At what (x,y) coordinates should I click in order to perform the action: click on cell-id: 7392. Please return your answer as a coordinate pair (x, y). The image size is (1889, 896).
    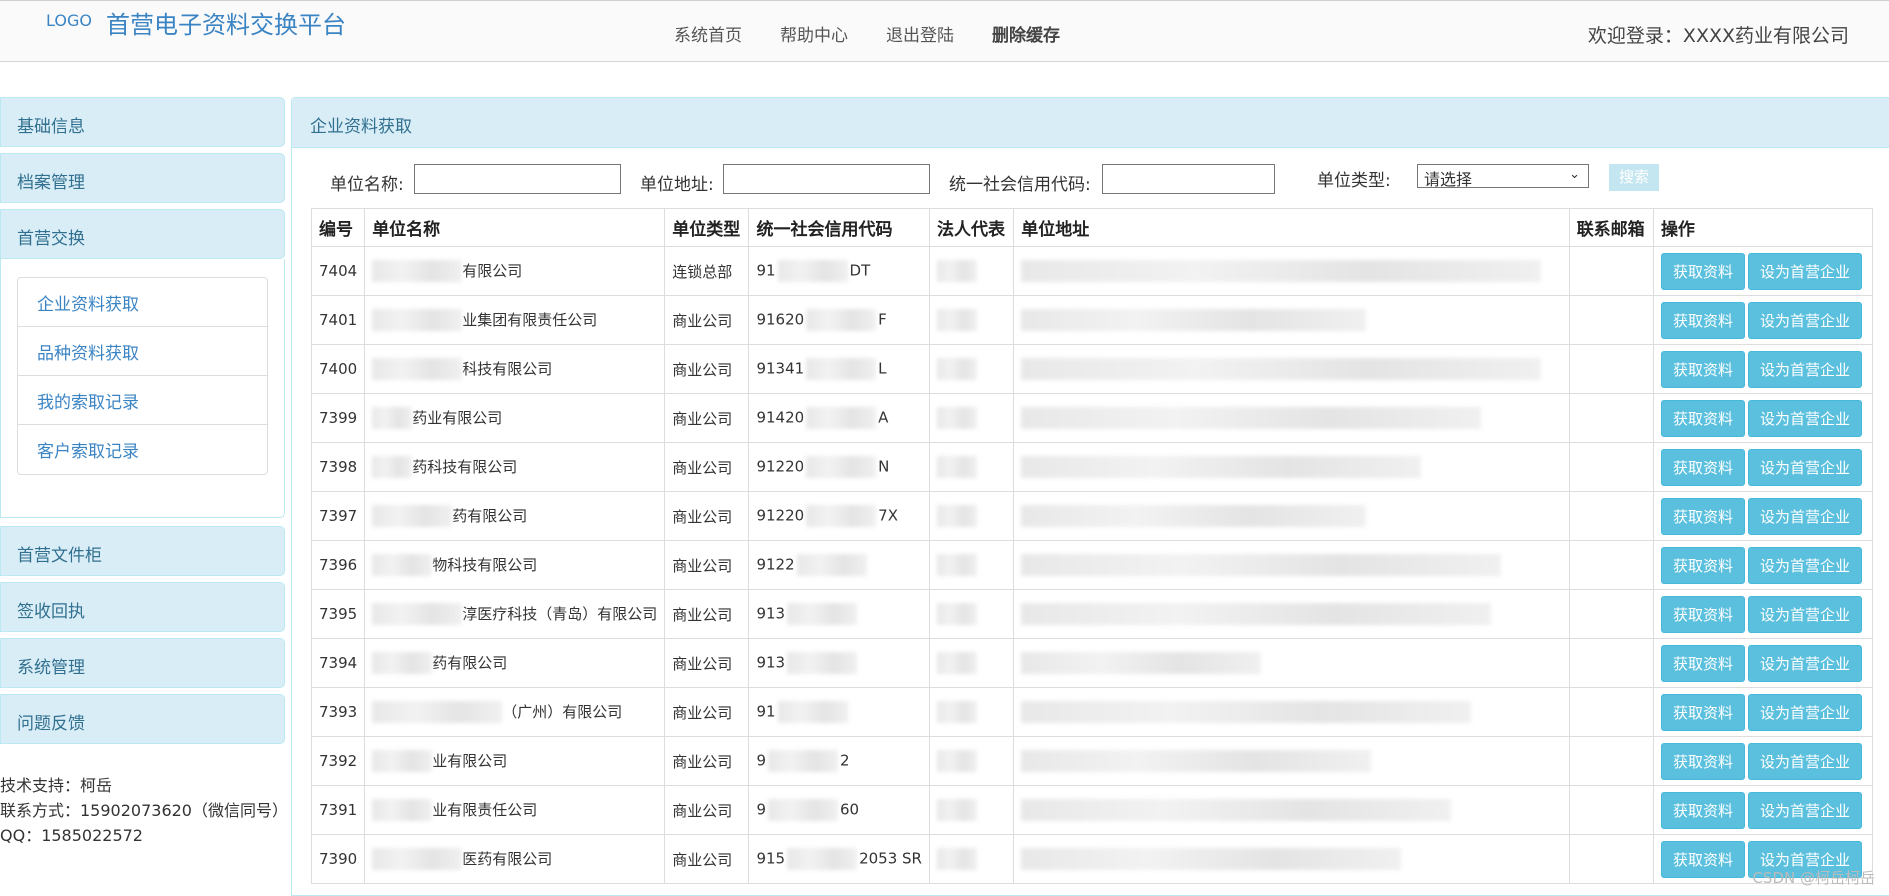
    Looking at the image, I should click on (338, 761).